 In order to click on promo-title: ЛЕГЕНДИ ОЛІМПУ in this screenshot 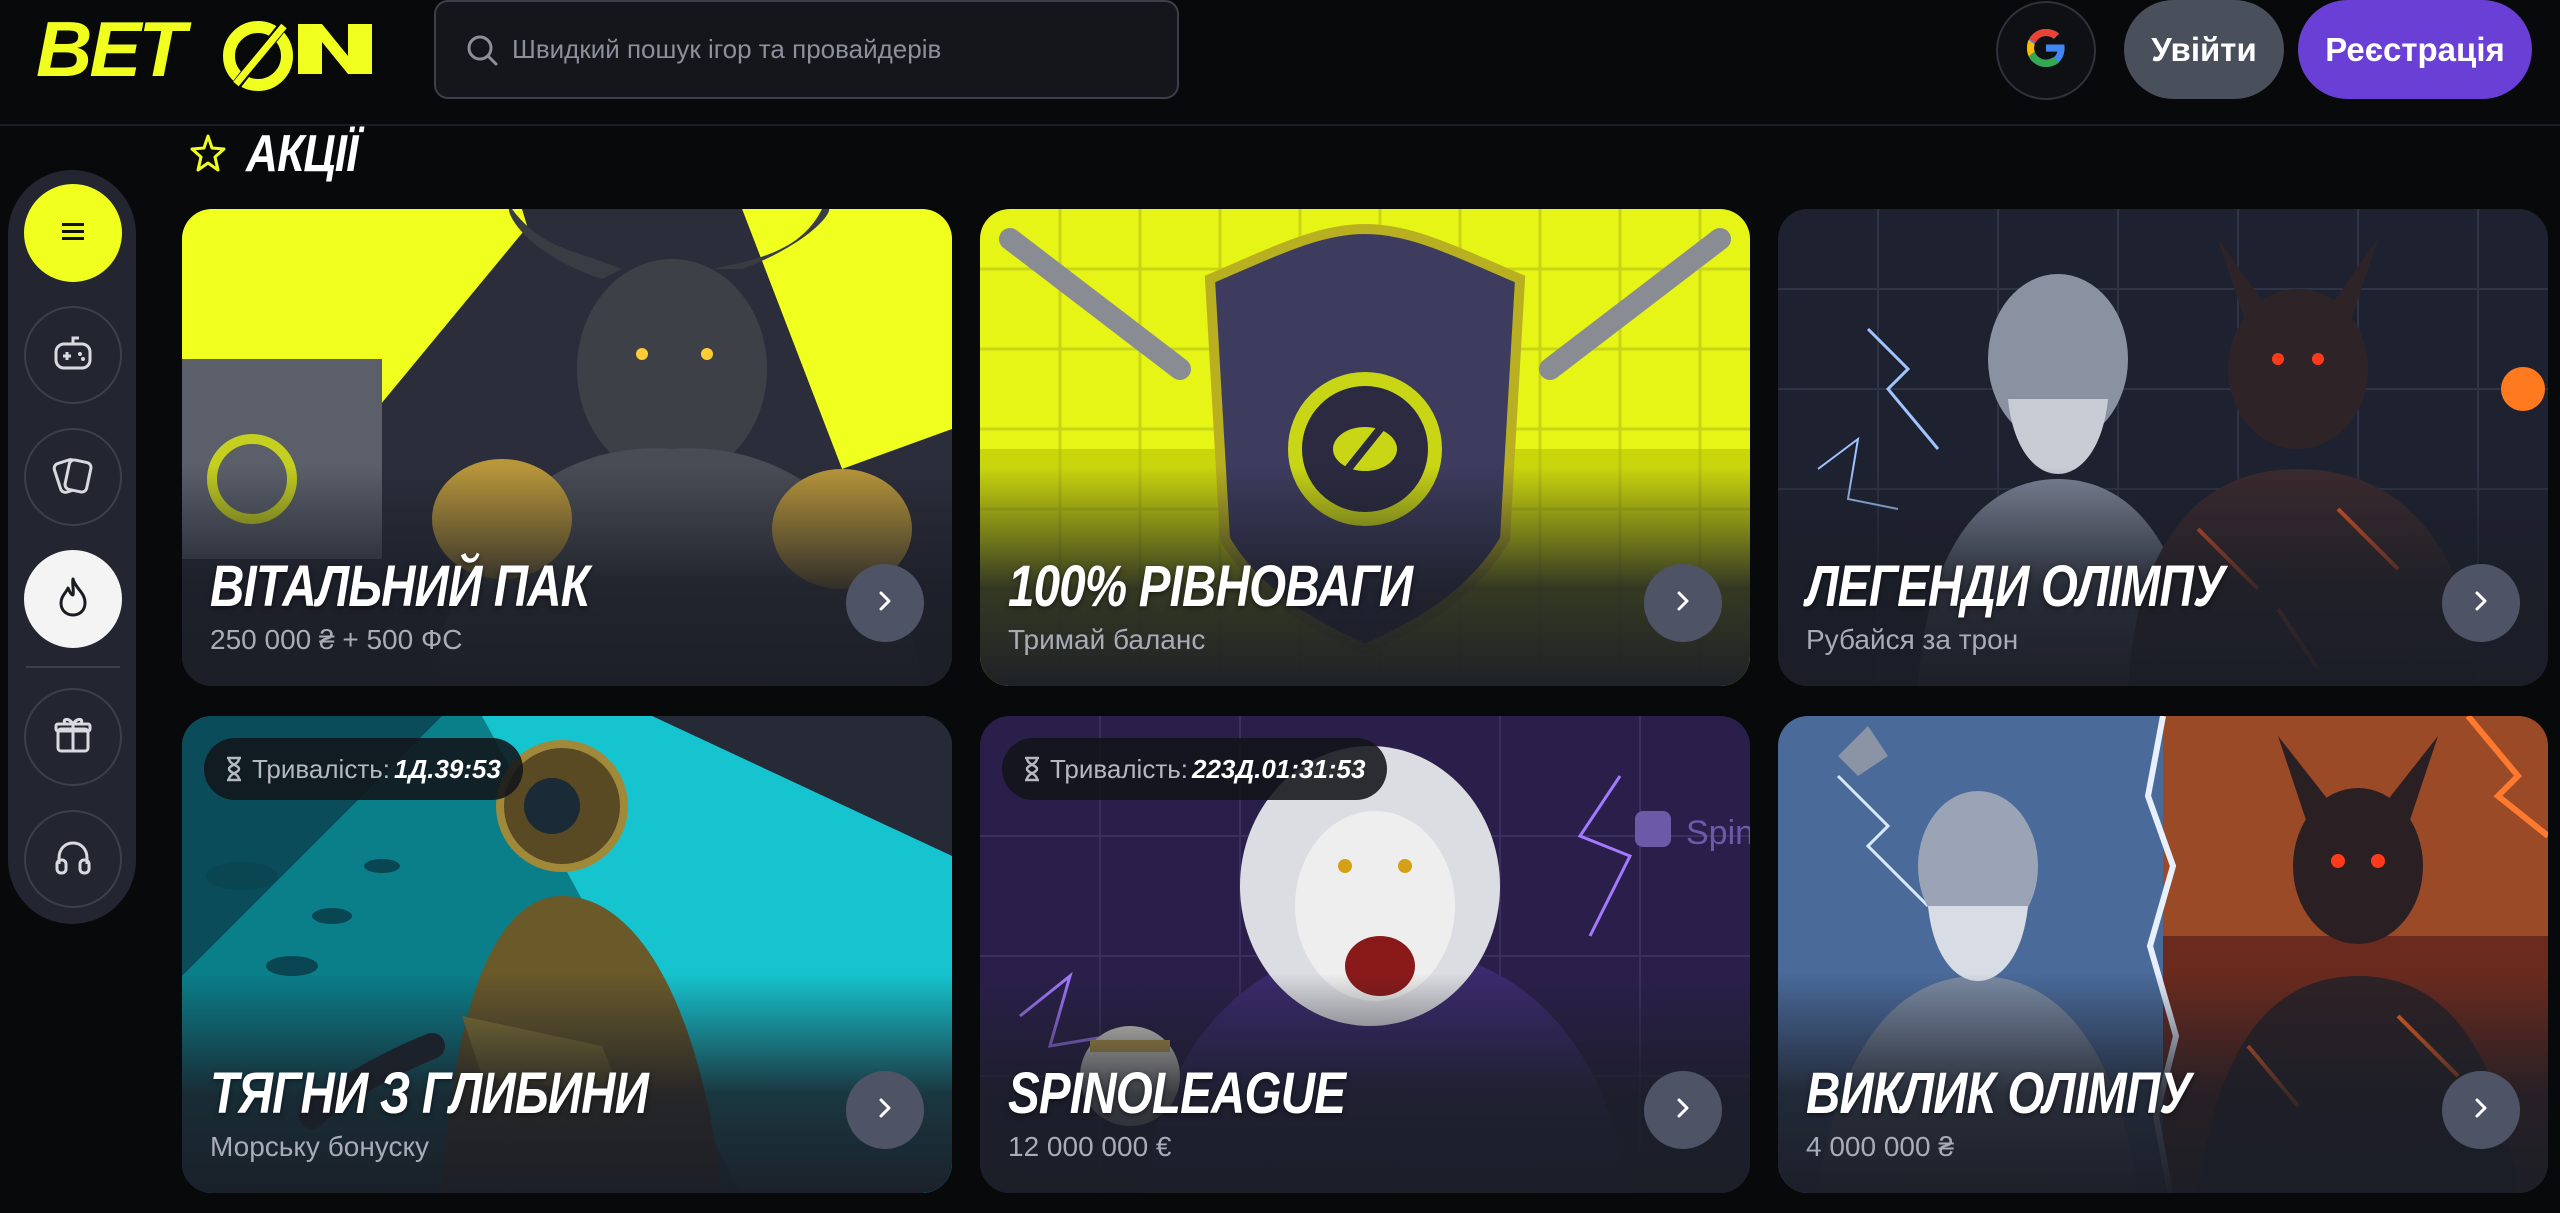, I will do `click(2015, 586)`.